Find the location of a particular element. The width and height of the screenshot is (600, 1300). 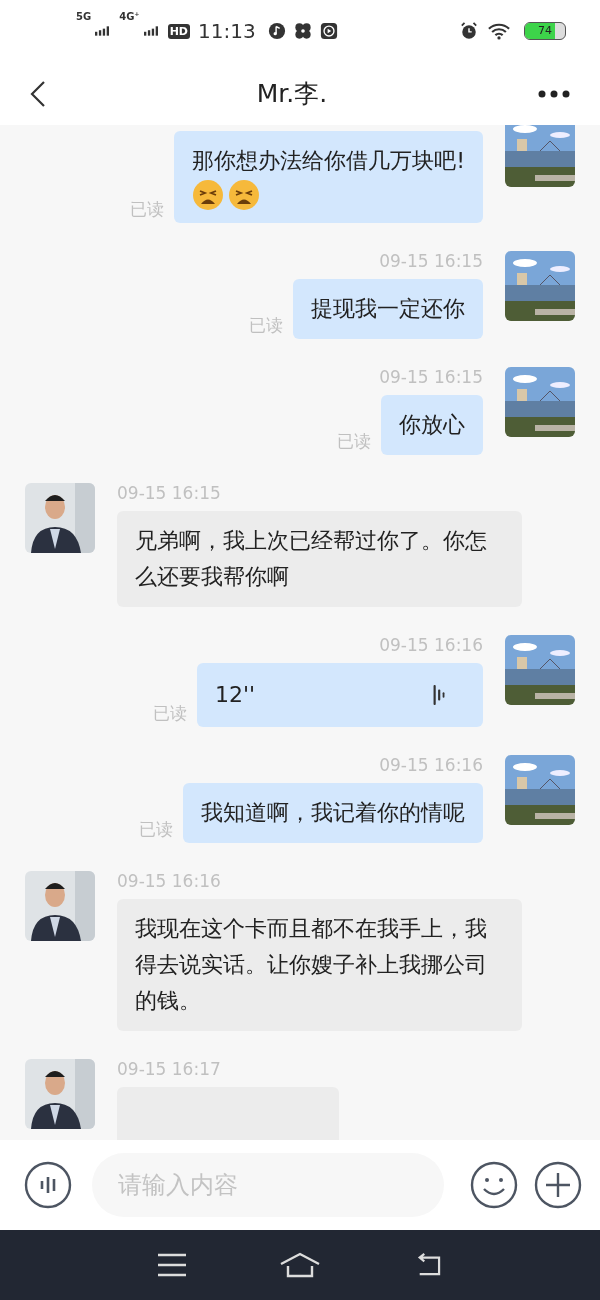

message-text: 我现在这个卡而且都不在我手上，我得去说实话。让你嫂子补上我挪公司的钱。 is located at coordinates (311, 965).